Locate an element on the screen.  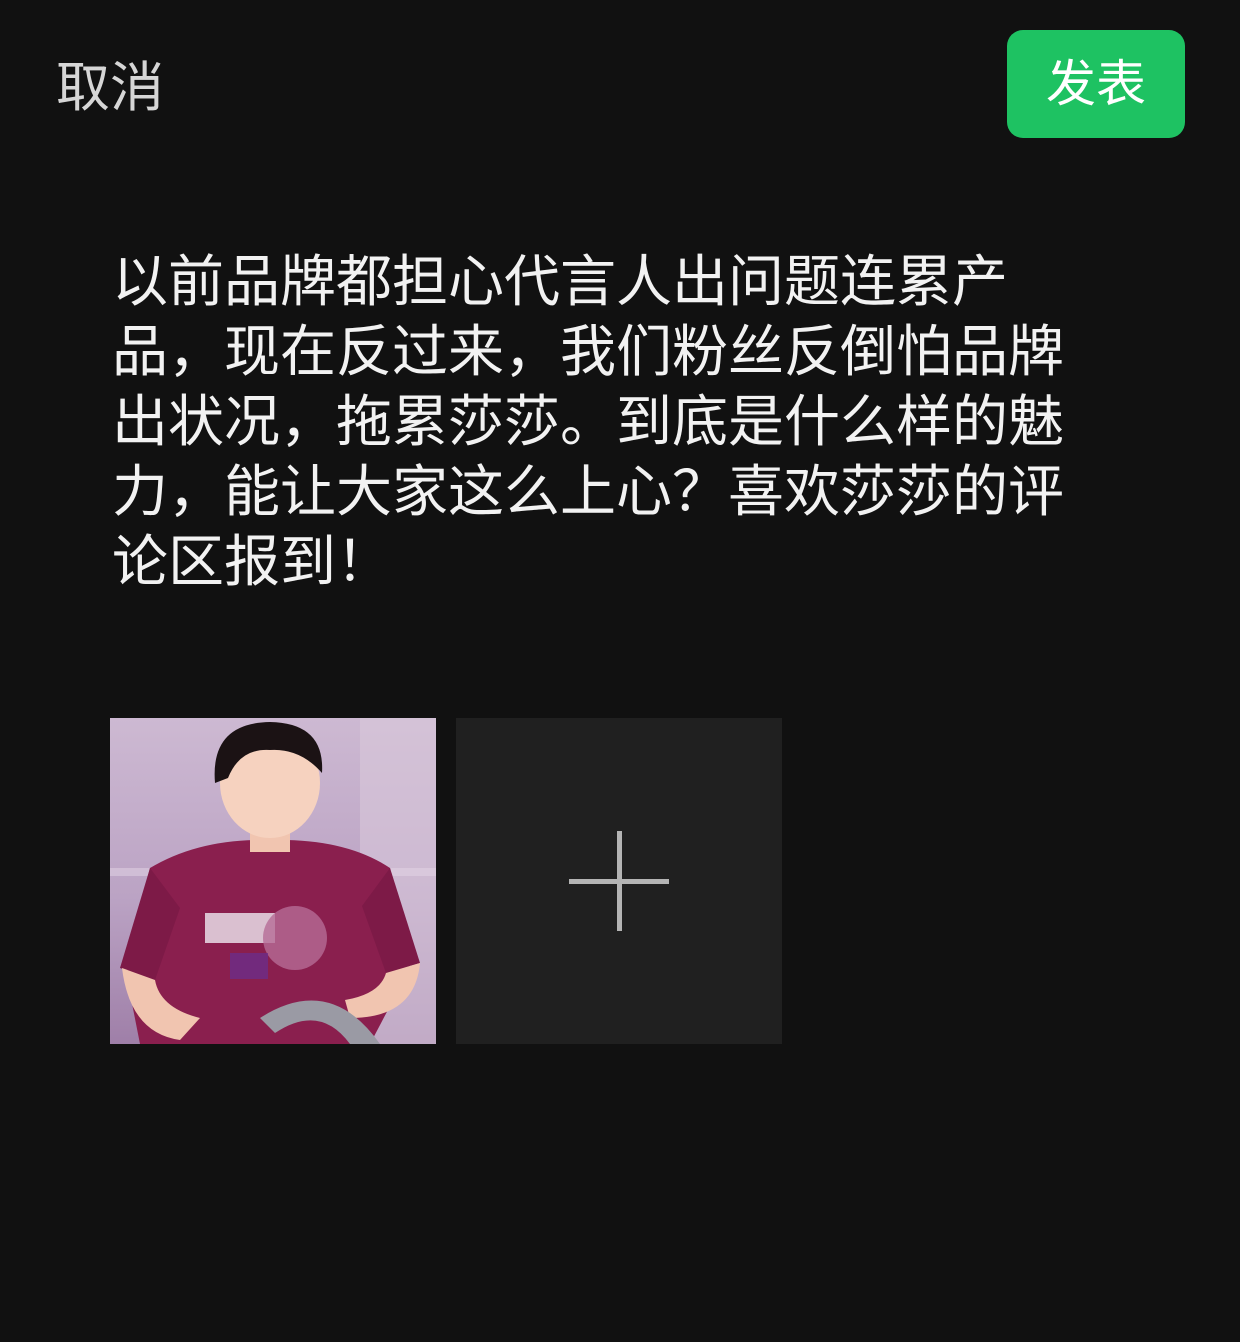
photo-image is located at coordinates (273, 881).